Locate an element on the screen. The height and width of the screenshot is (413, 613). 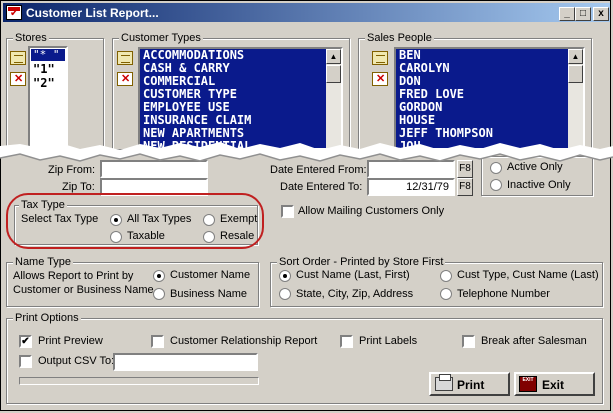
allow-mailing-checkbox is located at coordinates (287, 211).